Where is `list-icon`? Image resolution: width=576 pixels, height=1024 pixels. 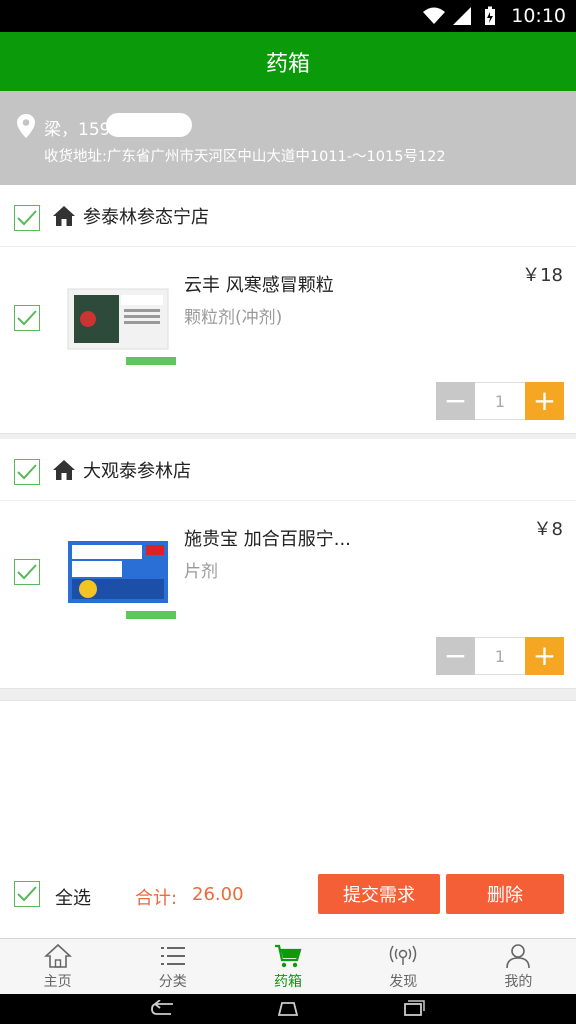 list-icon is located at coordinates (172, 955).